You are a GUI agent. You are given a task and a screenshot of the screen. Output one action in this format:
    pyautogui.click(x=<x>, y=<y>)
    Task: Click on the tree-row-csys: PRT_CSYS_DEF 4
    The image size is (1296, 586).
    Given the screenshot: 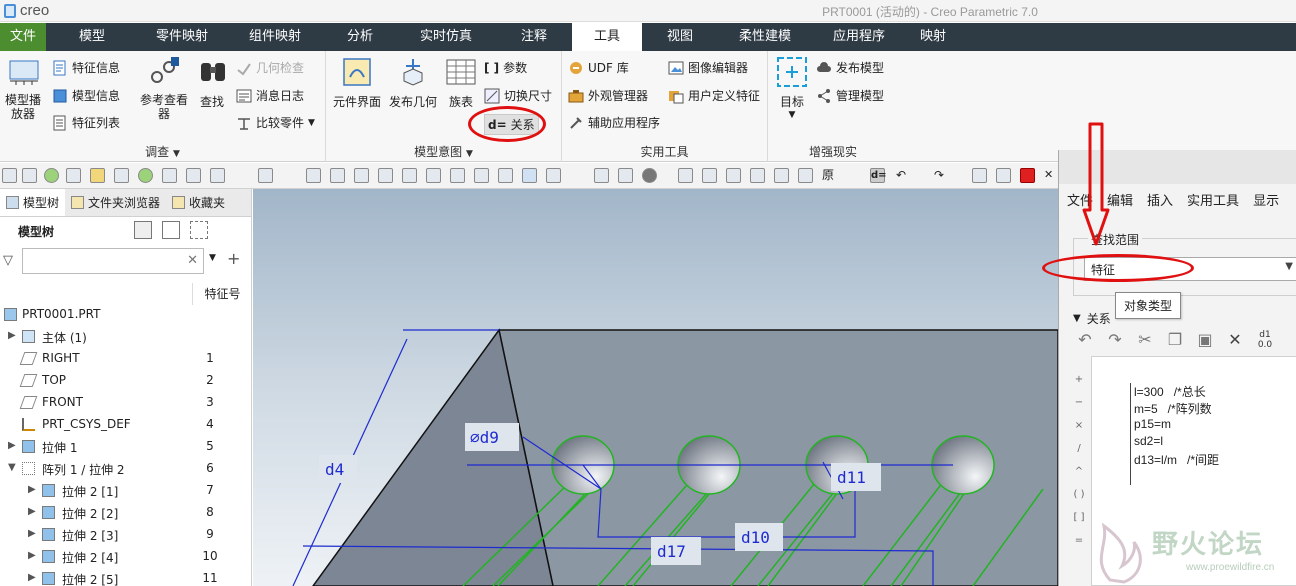 What is the action you would take?
    pyautogui.click(x=125, y=425)
    